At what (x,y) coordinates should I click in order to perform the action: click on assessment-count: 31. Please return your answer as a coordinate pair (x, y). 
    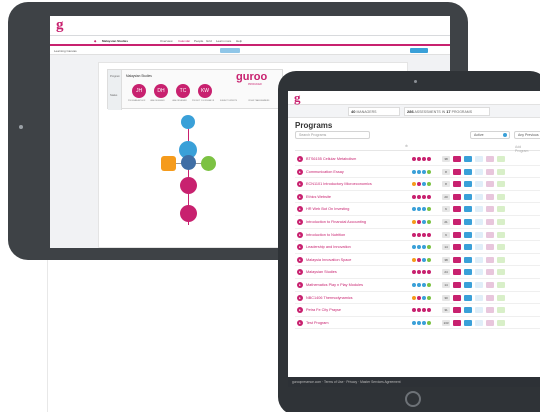
    Looking at the image, I should click on (446, 310).